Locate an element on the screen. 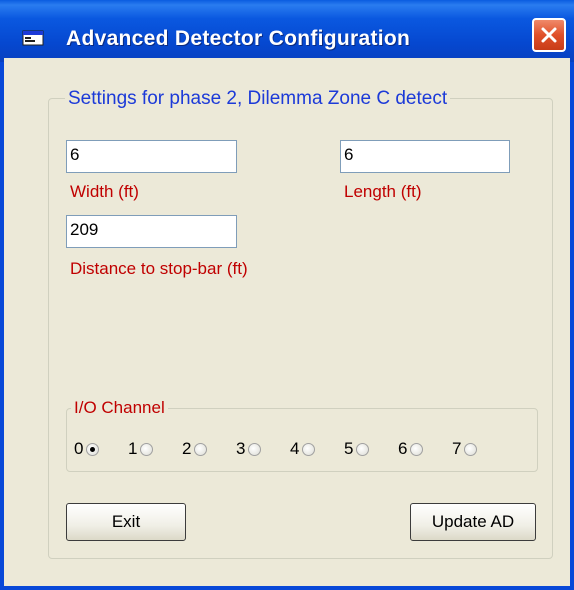 This screenshot has height=590, width=574. update-ad-button: Update AD is located at coordinates (473, 522).